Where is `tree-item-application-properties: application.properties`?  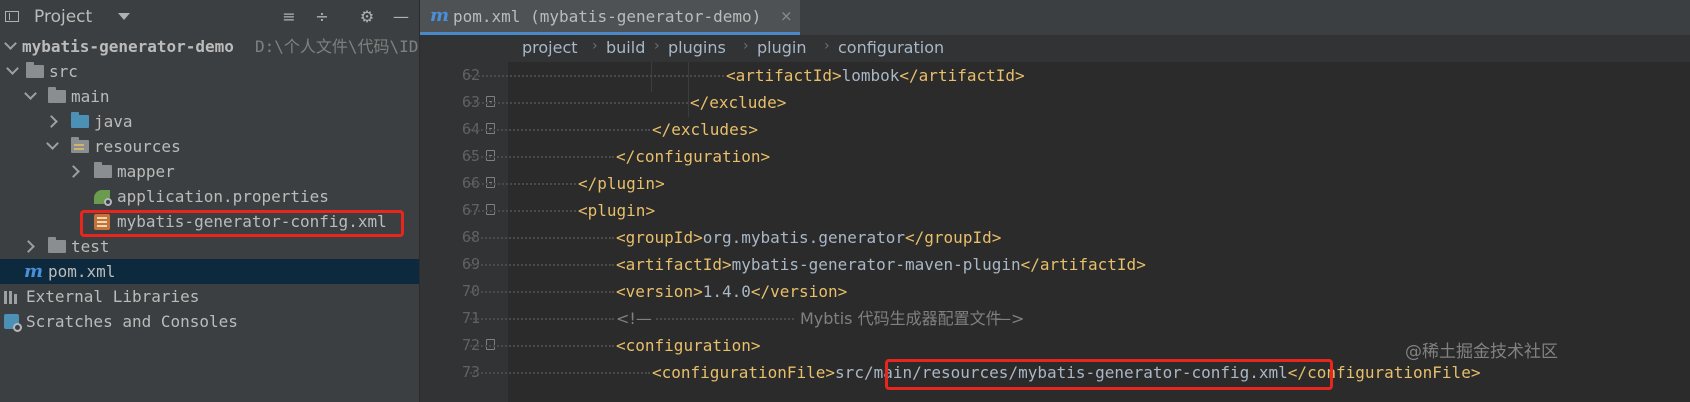 tree-item-application-properties: application.properties is located at coordinates (210, 196).